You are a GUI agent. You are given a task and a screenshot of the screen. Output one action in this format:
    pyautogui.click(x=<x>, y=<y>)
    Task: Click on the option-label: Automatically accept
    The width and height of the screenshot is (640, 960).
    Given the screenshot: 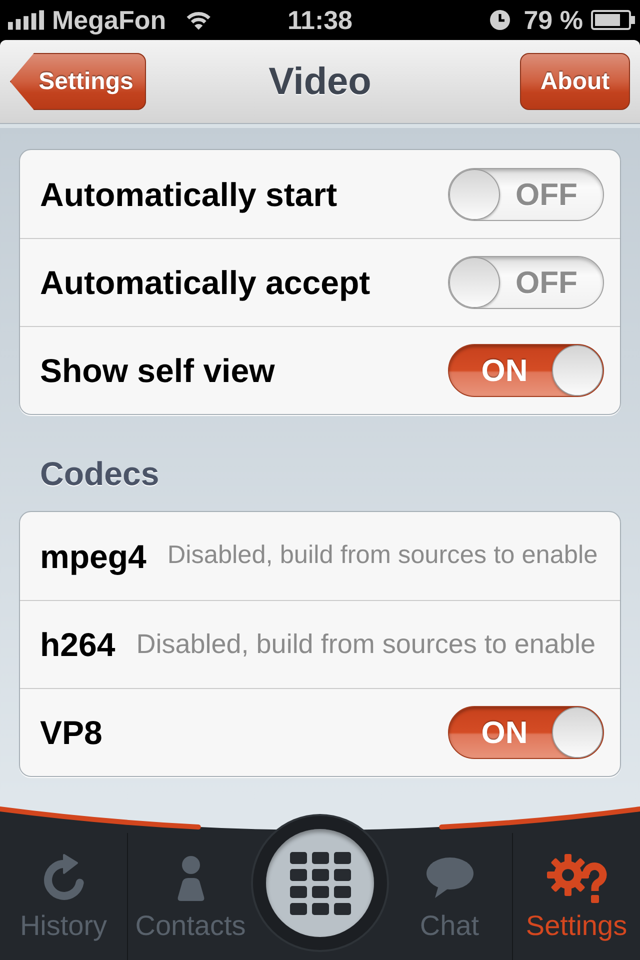 What is the action you would take?
    pyautogui.click(x=206, y=282)
    